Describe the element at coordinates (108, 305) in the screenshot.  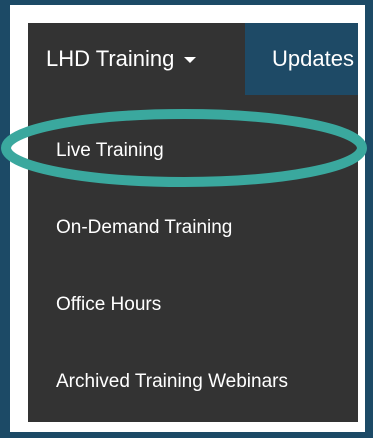
I see `menu-item-office-hours: Office Hours` at that location.